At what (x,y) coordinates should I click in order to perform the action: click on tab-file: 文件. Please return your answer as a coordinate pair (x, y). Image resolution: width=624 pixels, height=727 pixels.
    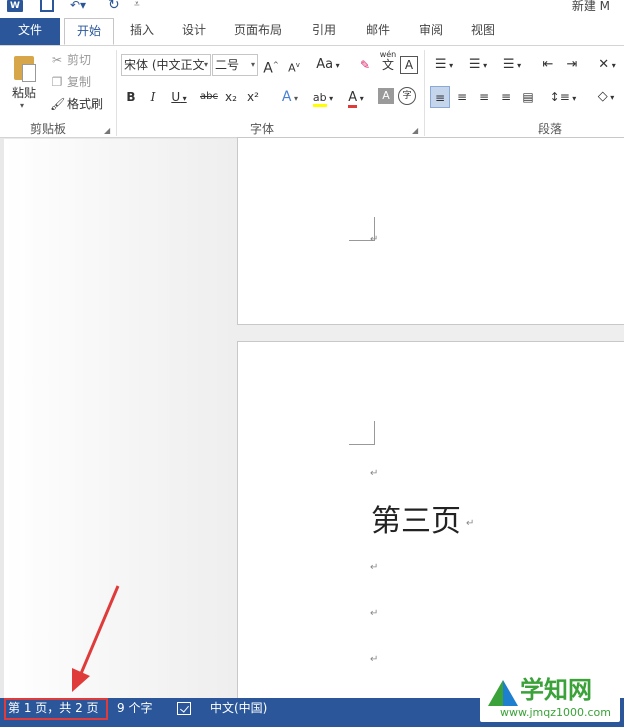
    Looking at the image, I should click on (30, 31).